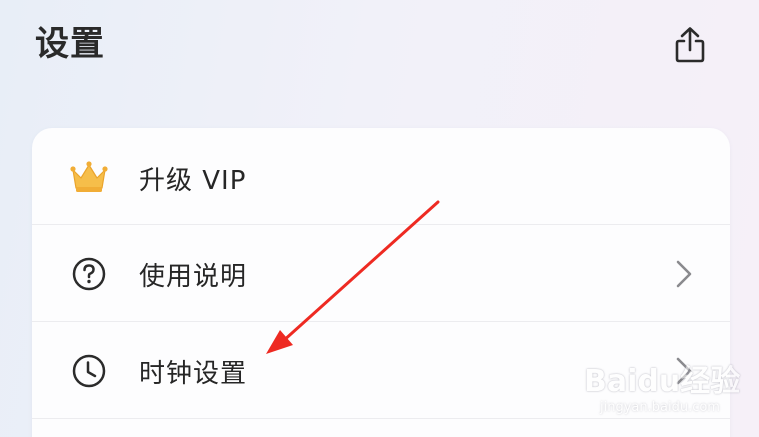 The image size is (759, 437). What do you see at coordinates (70, 44) in the screenshot?
I see `page-title: 设置` at bounding box center [70, 44].